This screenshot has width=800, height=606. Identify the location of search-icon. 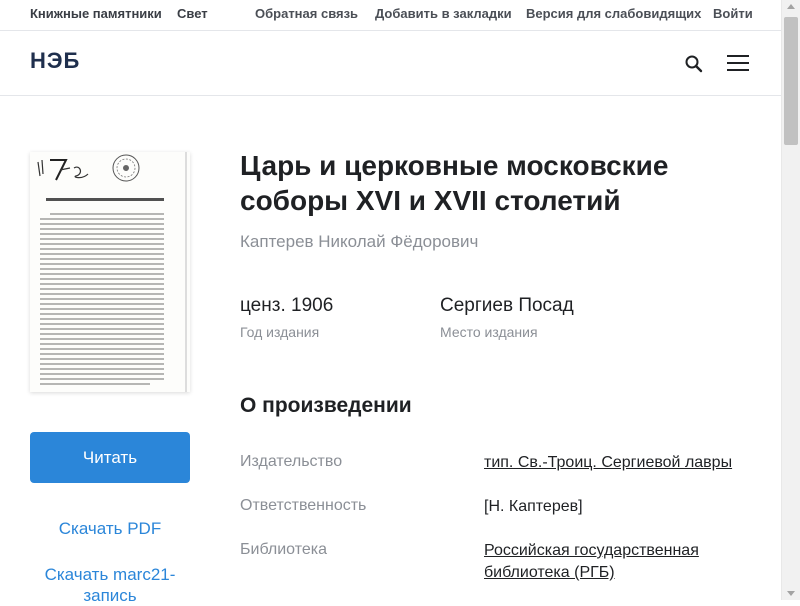
(694, 64).